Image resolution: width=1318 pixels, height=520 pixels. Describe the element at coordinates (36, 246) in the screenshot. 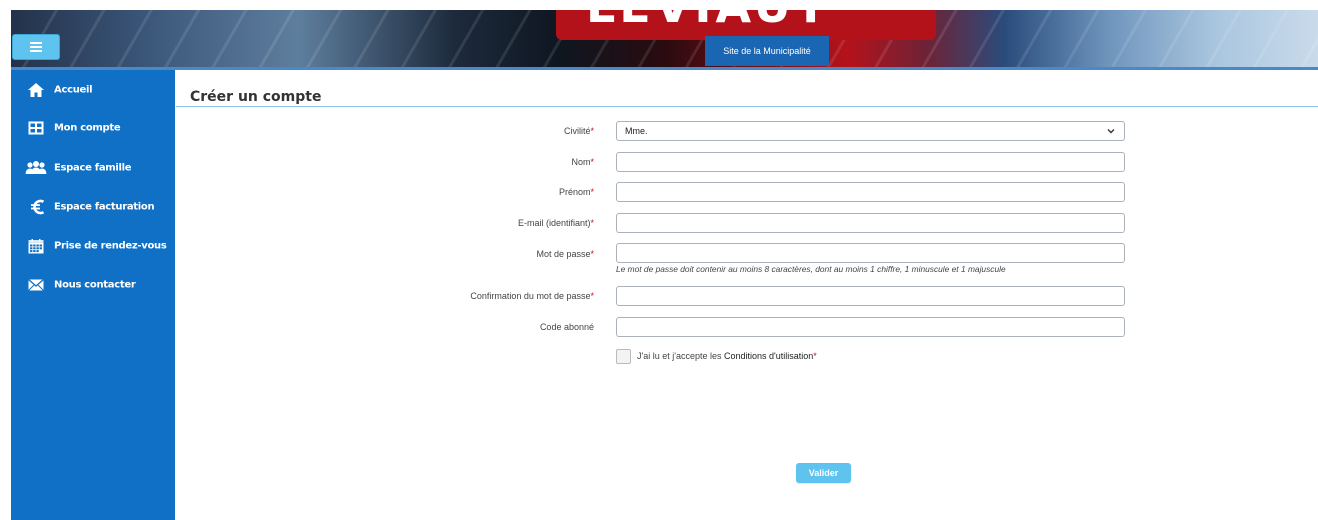

I see `calendar-icon` at that location.